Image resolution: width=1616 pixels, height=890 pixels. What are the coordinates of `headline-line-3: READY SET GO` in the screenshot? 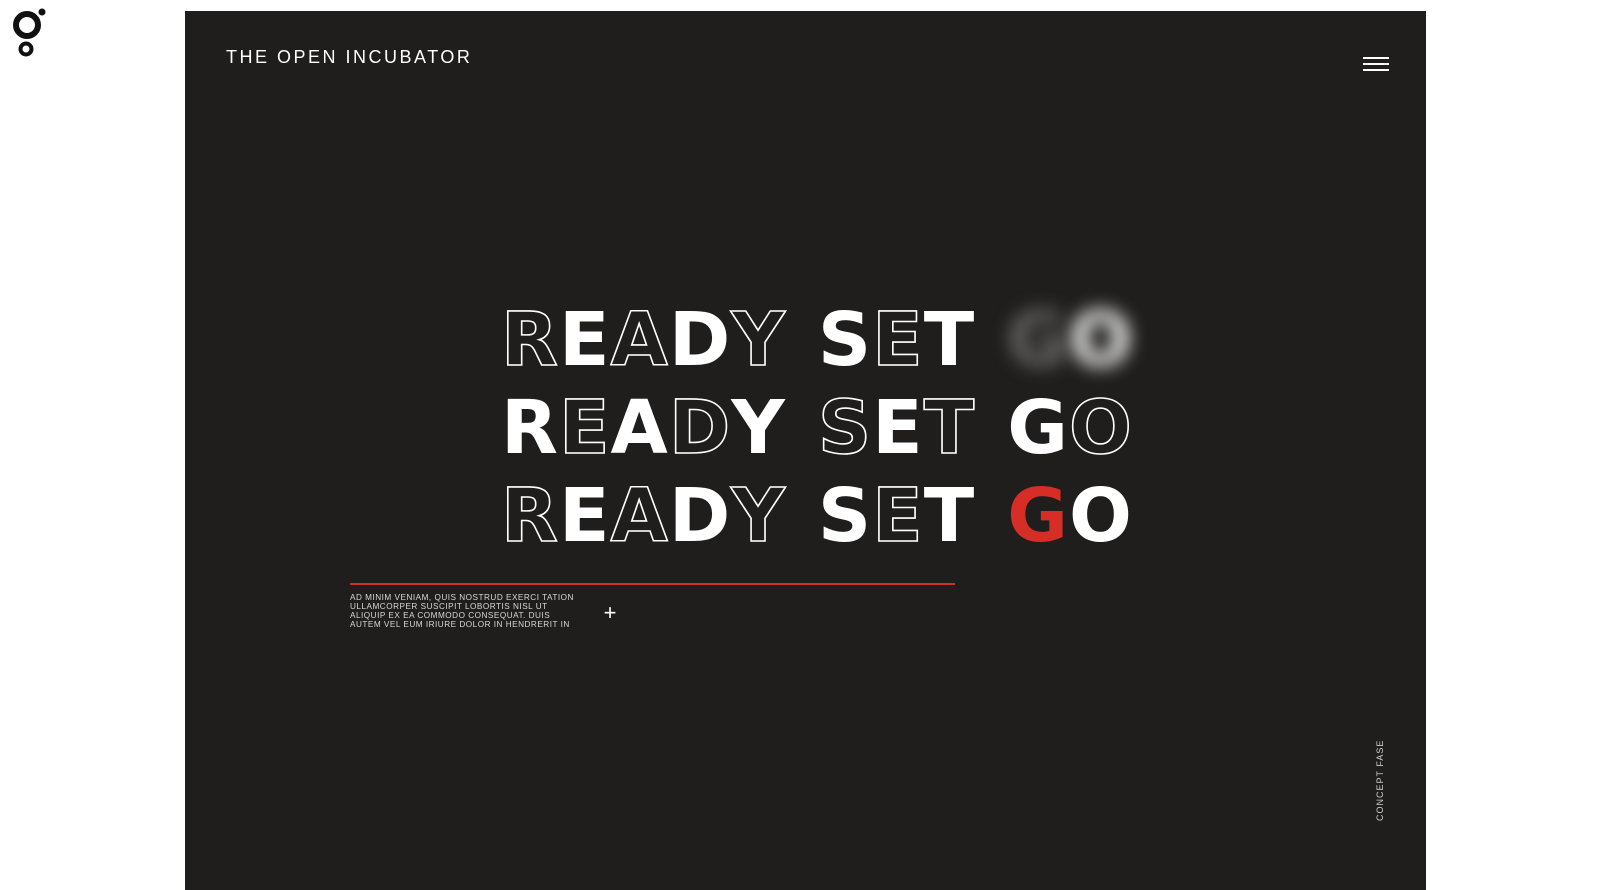 It's located at (816, 516).